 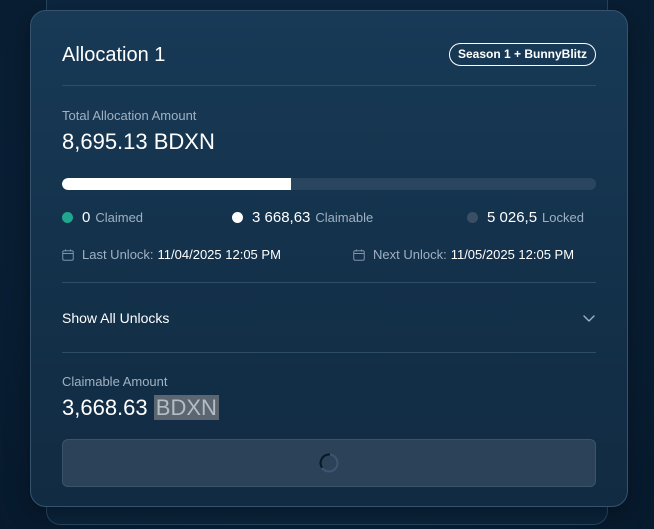 What do you see at coordinates (329, 318) in the screenshot?
I see `show-all-unlocks-toggle: Show All Unlocks` at bounding box center [329, 318].